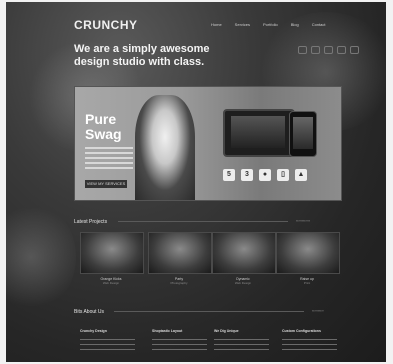 This screenshot has height=364, width=393. I want to click on banner-text, so click(109, 159).